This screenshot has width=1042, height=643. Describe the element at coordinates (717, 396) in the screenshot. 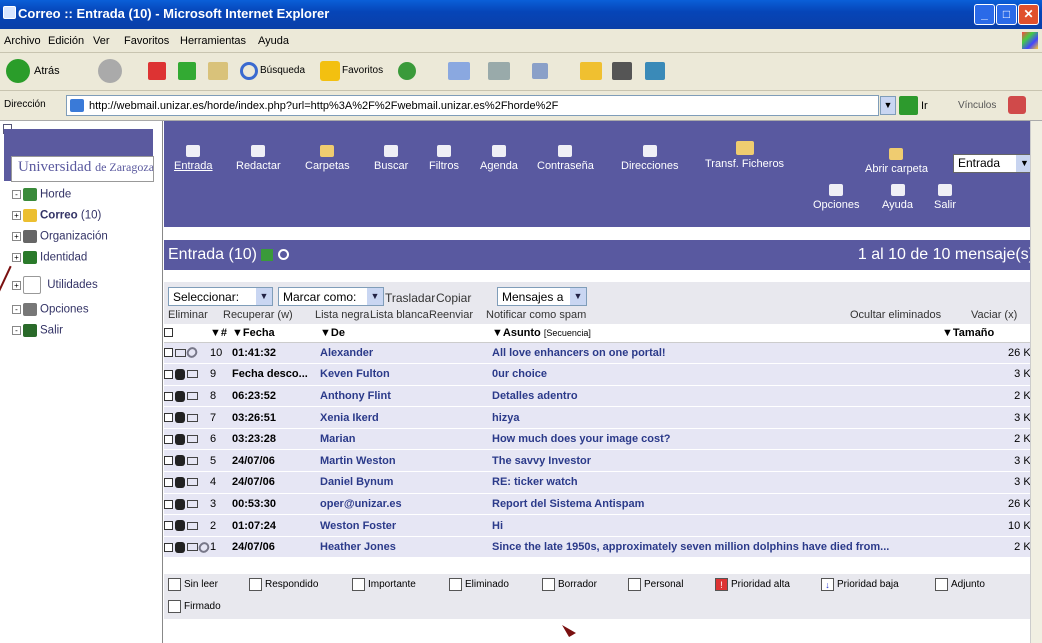

I see `msg-subject: Detalles adentro` at that location.